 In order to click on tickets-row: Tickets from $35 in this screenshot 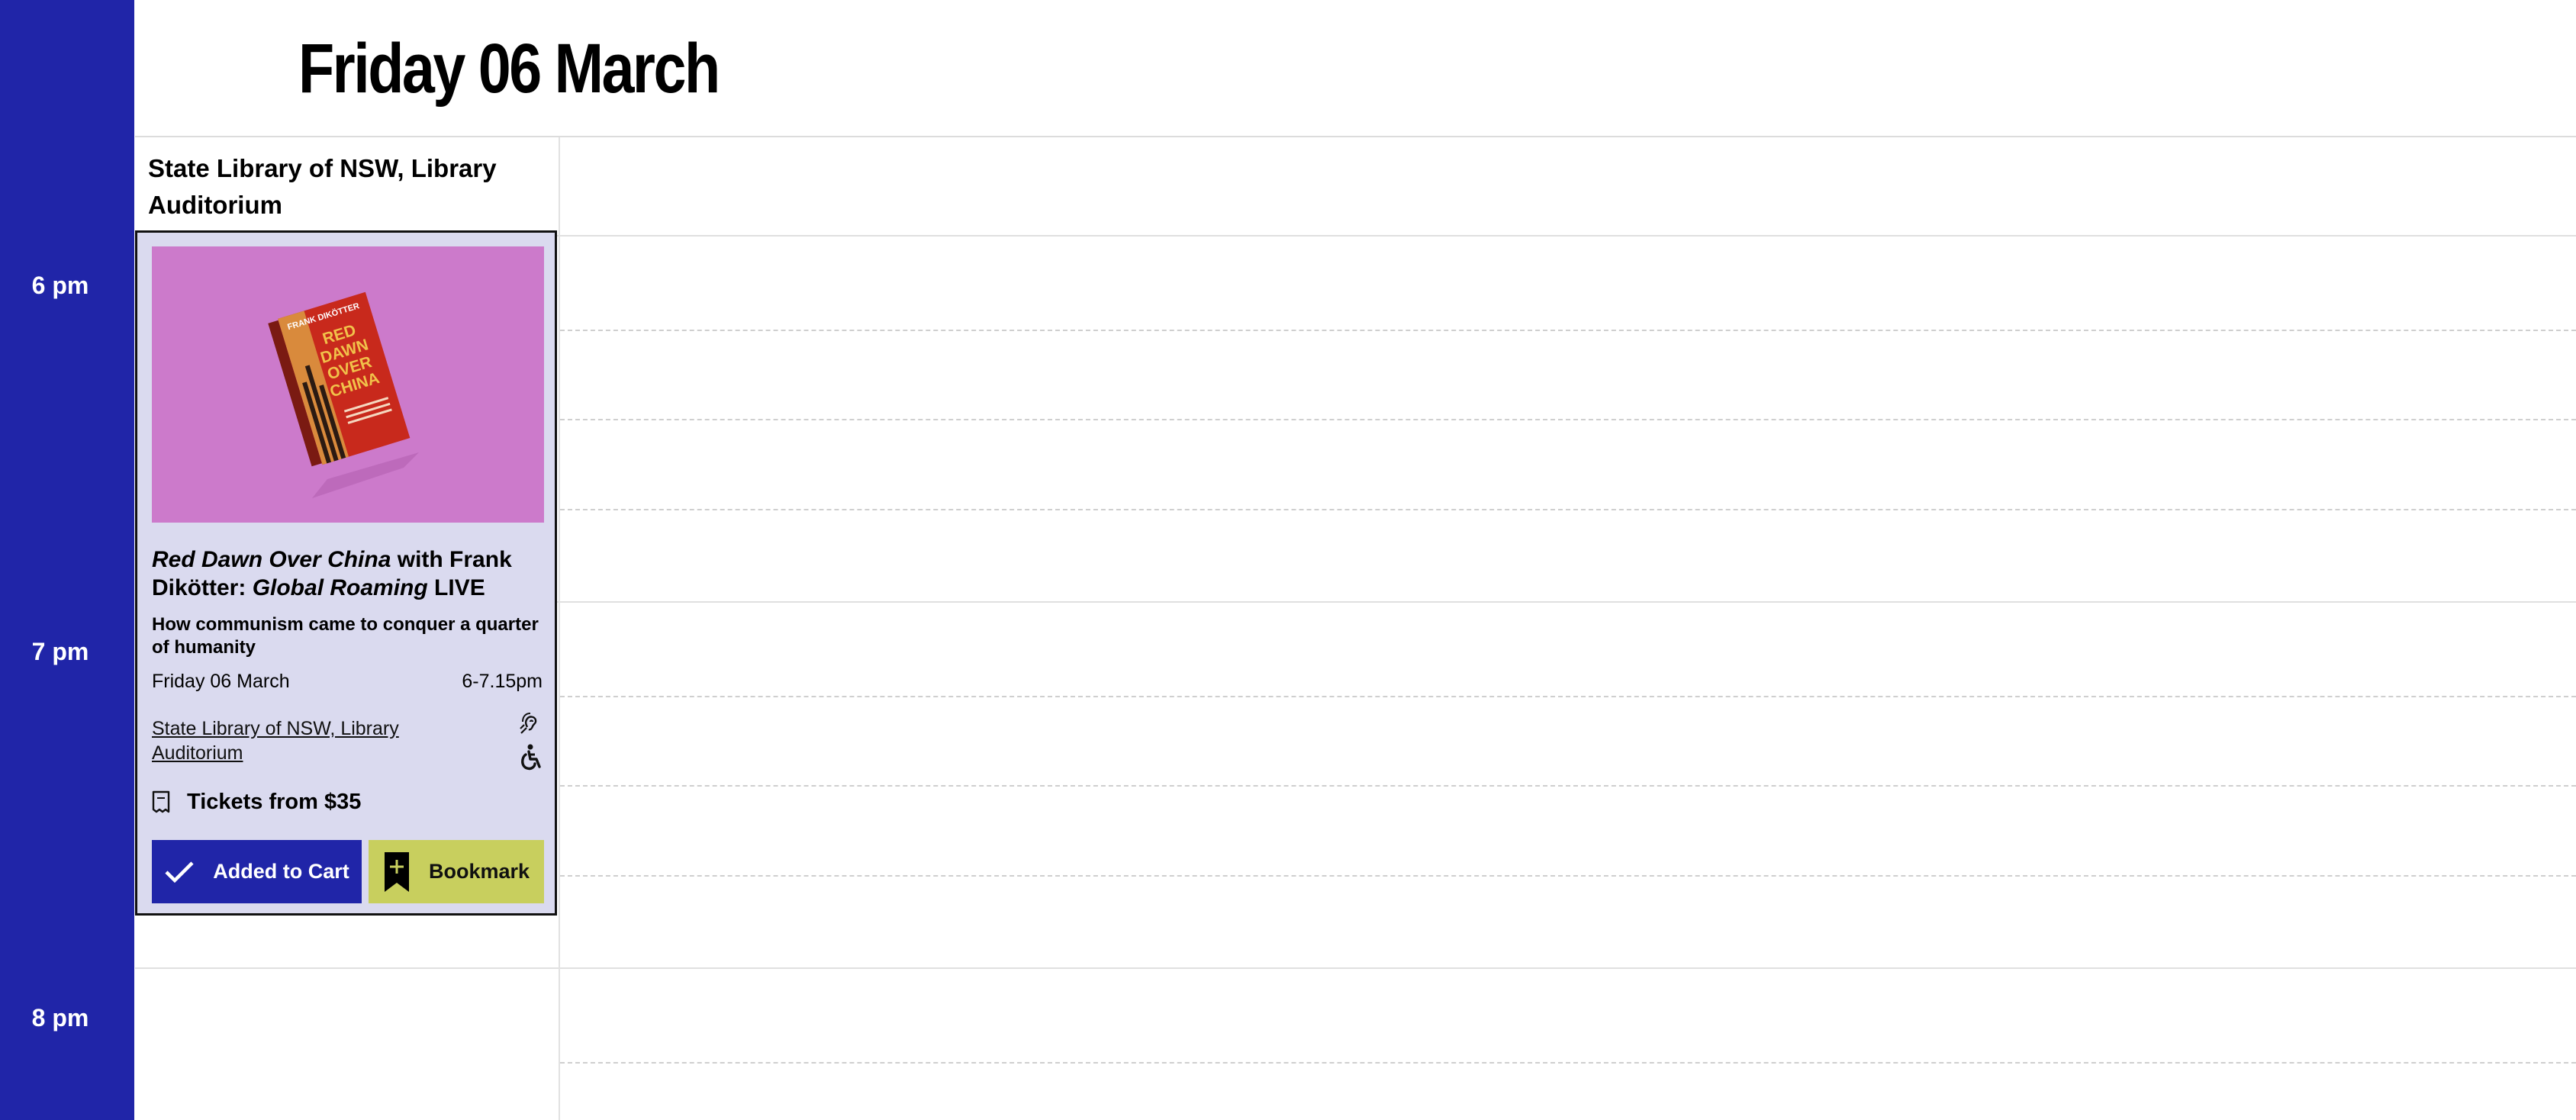, I will do `click(256, 802)`.